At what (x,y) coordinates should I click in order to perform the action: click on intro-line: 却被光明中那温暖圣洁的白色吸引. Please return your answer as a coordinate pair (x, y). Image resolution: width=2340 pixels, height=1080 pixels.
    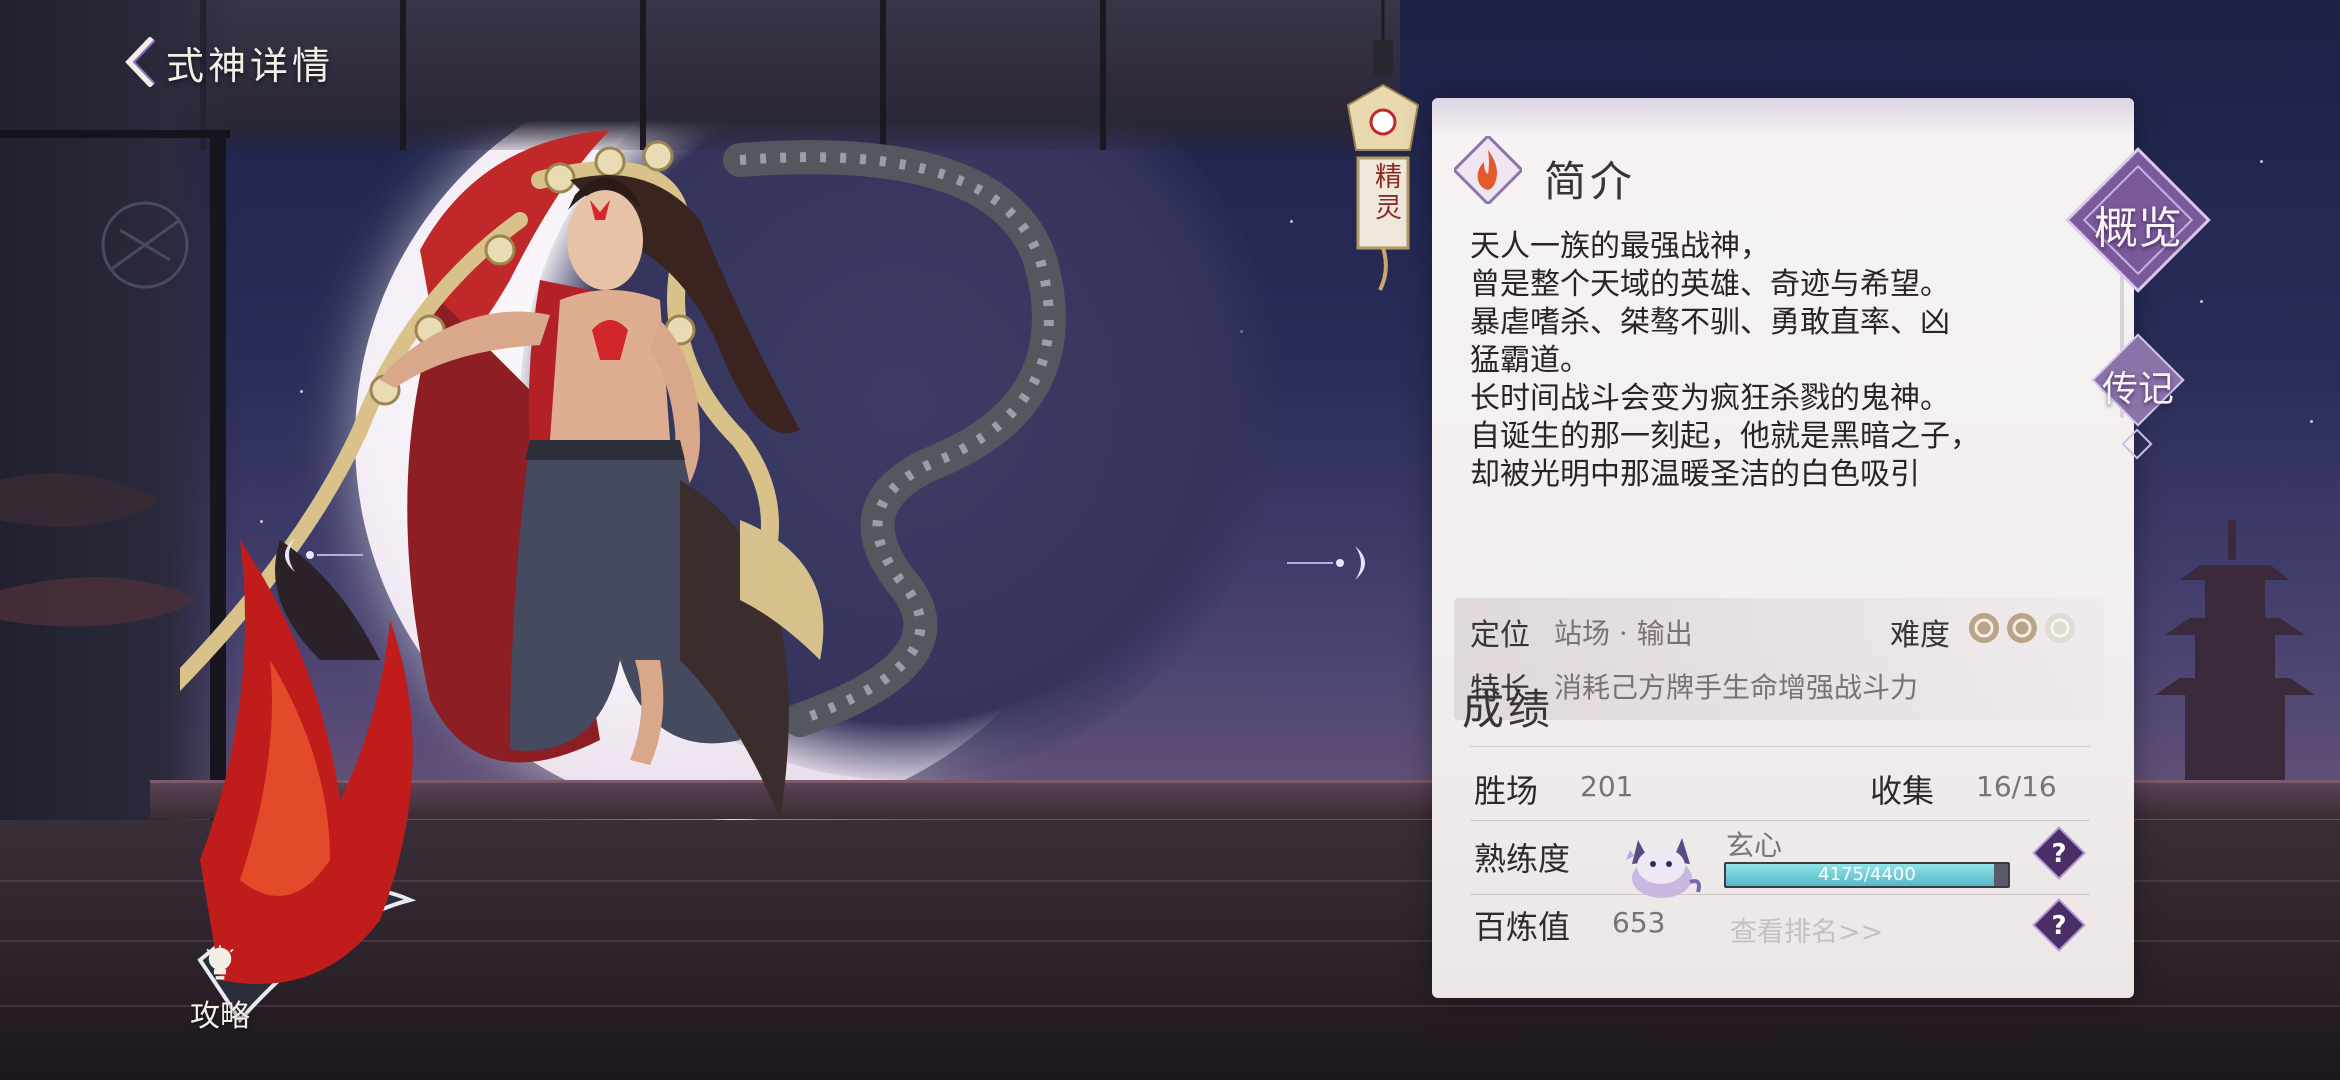
    Looking at the image, I should click on (1695, 474).